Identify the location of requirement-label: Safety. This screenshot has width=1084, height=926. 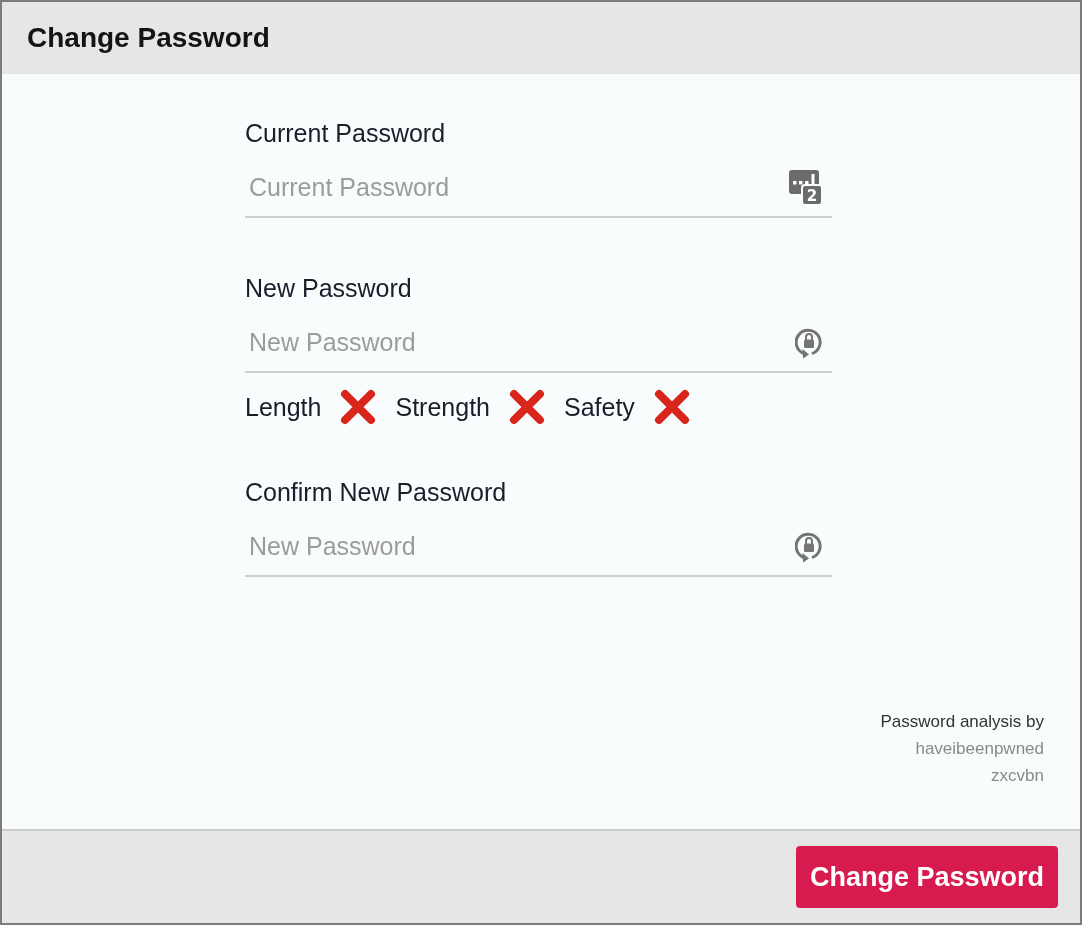
(599, 407).